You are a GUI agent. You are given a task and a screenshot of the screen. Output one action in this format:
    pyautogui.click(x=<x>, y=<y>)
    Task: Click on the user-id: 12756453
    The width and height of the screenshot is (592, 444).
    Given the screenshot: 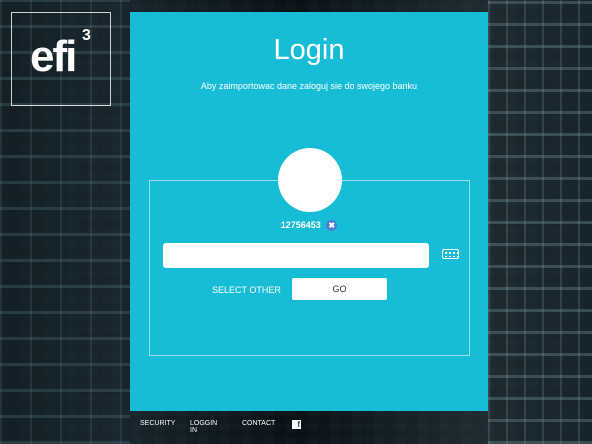 What is the action you would take?
    pyautogui.click(x=300, y=225)
    